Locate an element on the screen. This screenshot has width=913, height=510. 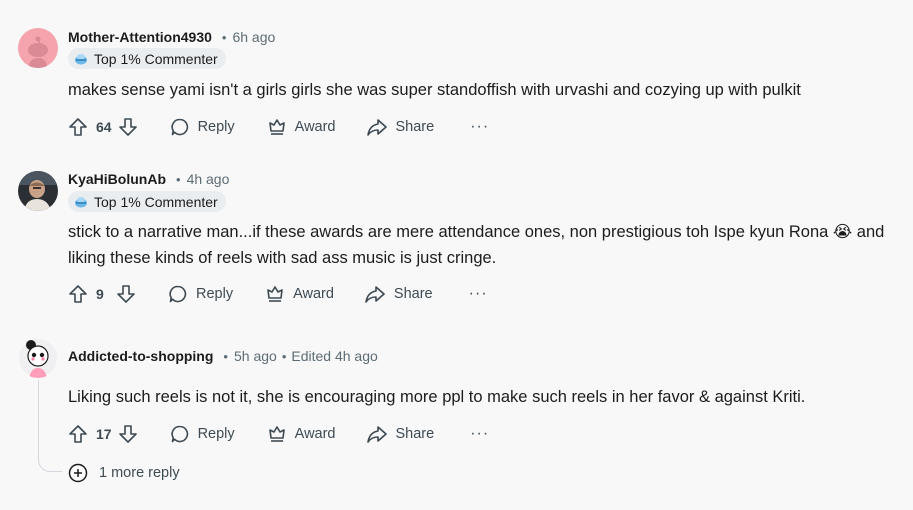
comment-header: KyaHiBolunAb • 4h ago is located at coordinates (148, 179).